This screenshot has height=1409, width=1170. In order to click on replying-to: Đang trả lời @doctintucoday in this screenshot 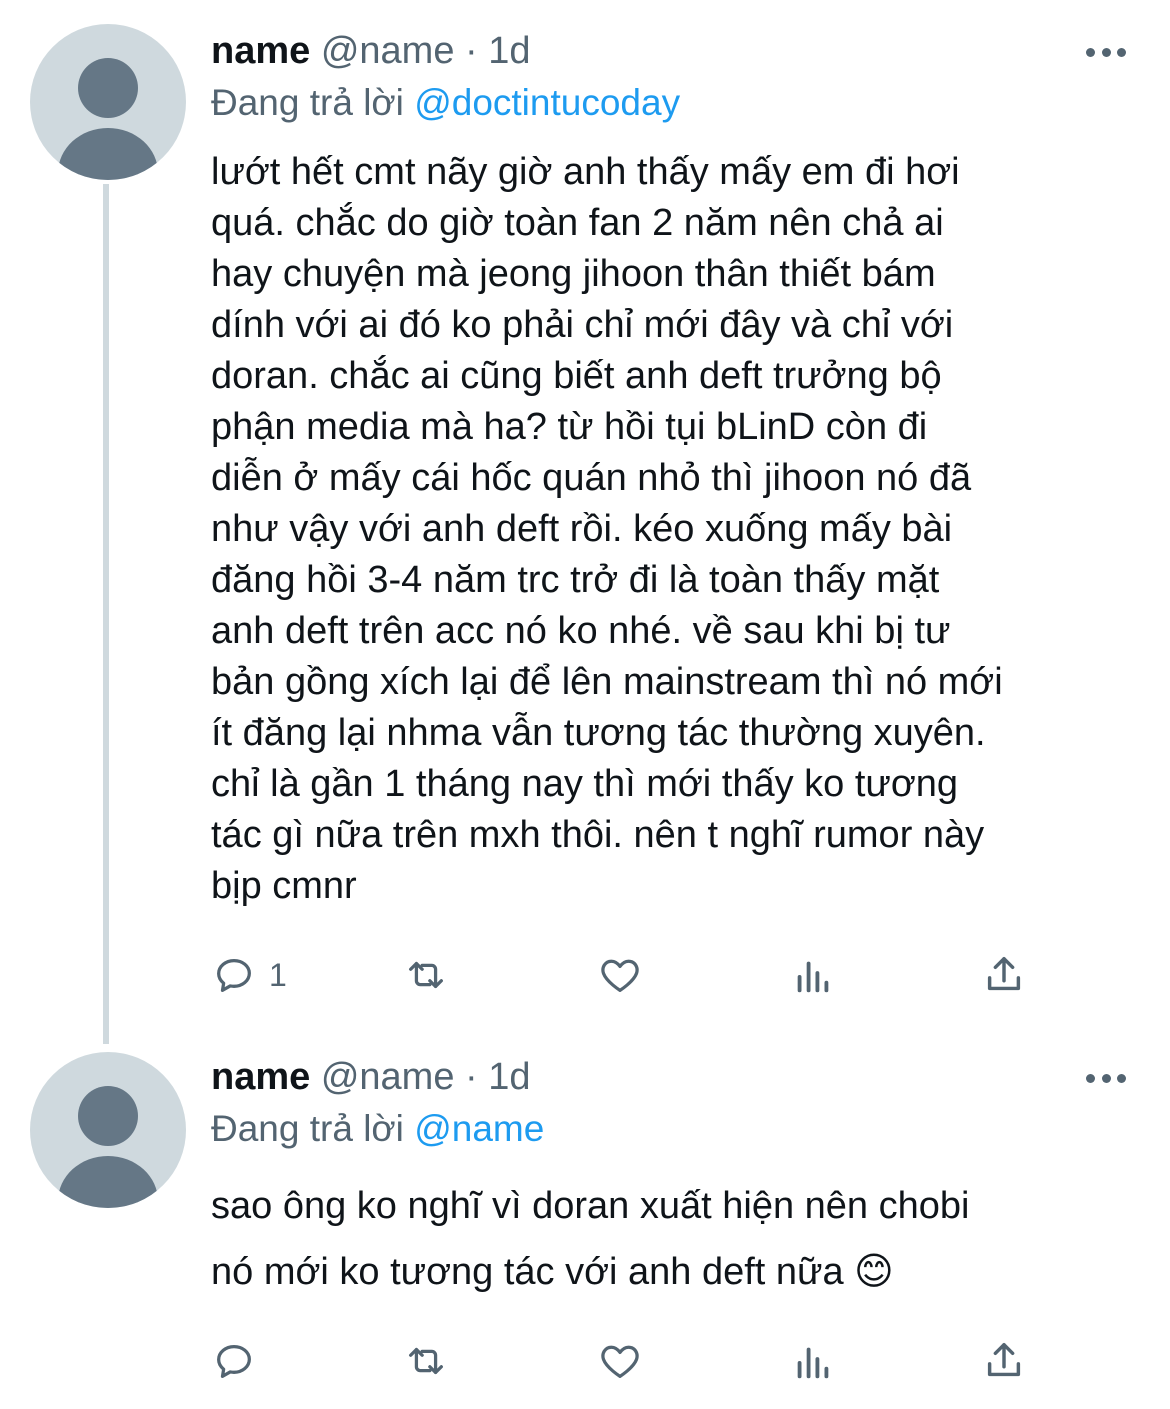, I will do `click(445, 103)`.